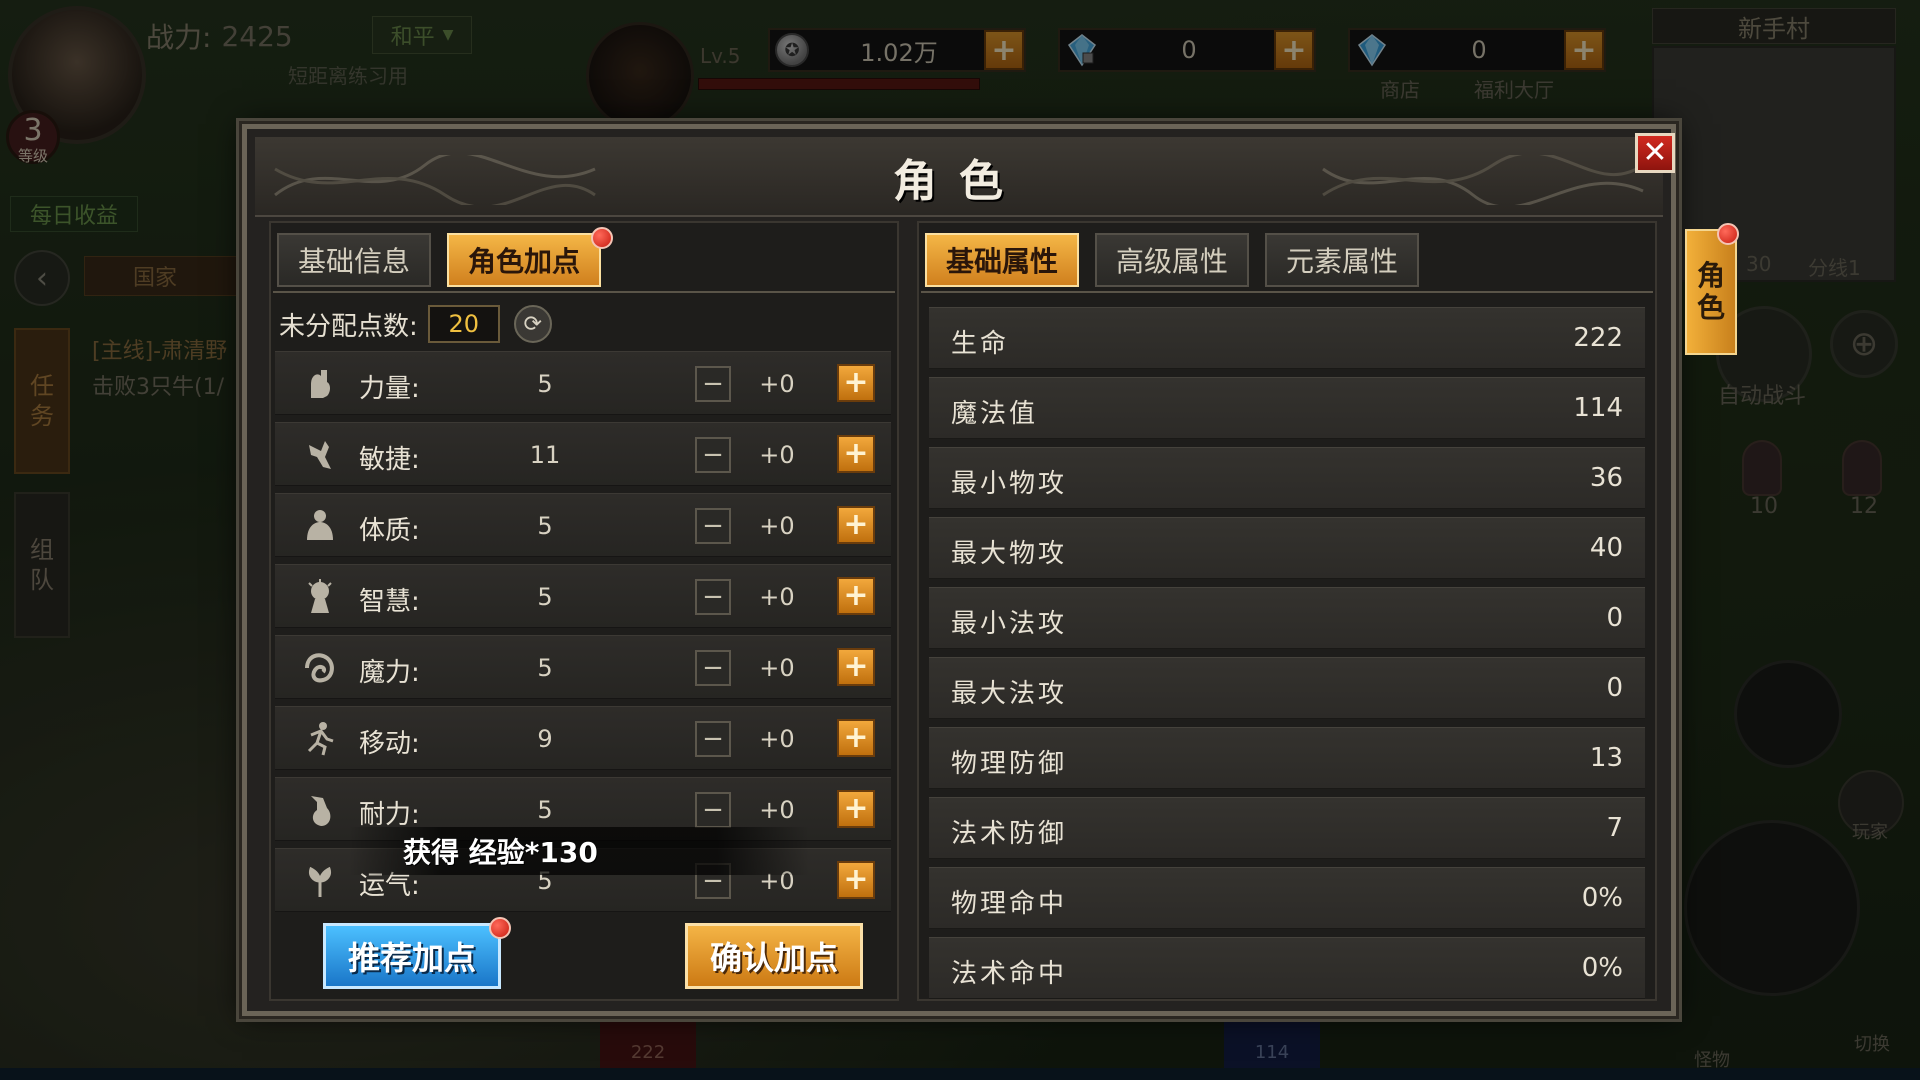  Describe the element at coordinates (583, 596) in the screenshot. I see `stat-row-wisdom: 智慧: 5 − +0 +` at that location.